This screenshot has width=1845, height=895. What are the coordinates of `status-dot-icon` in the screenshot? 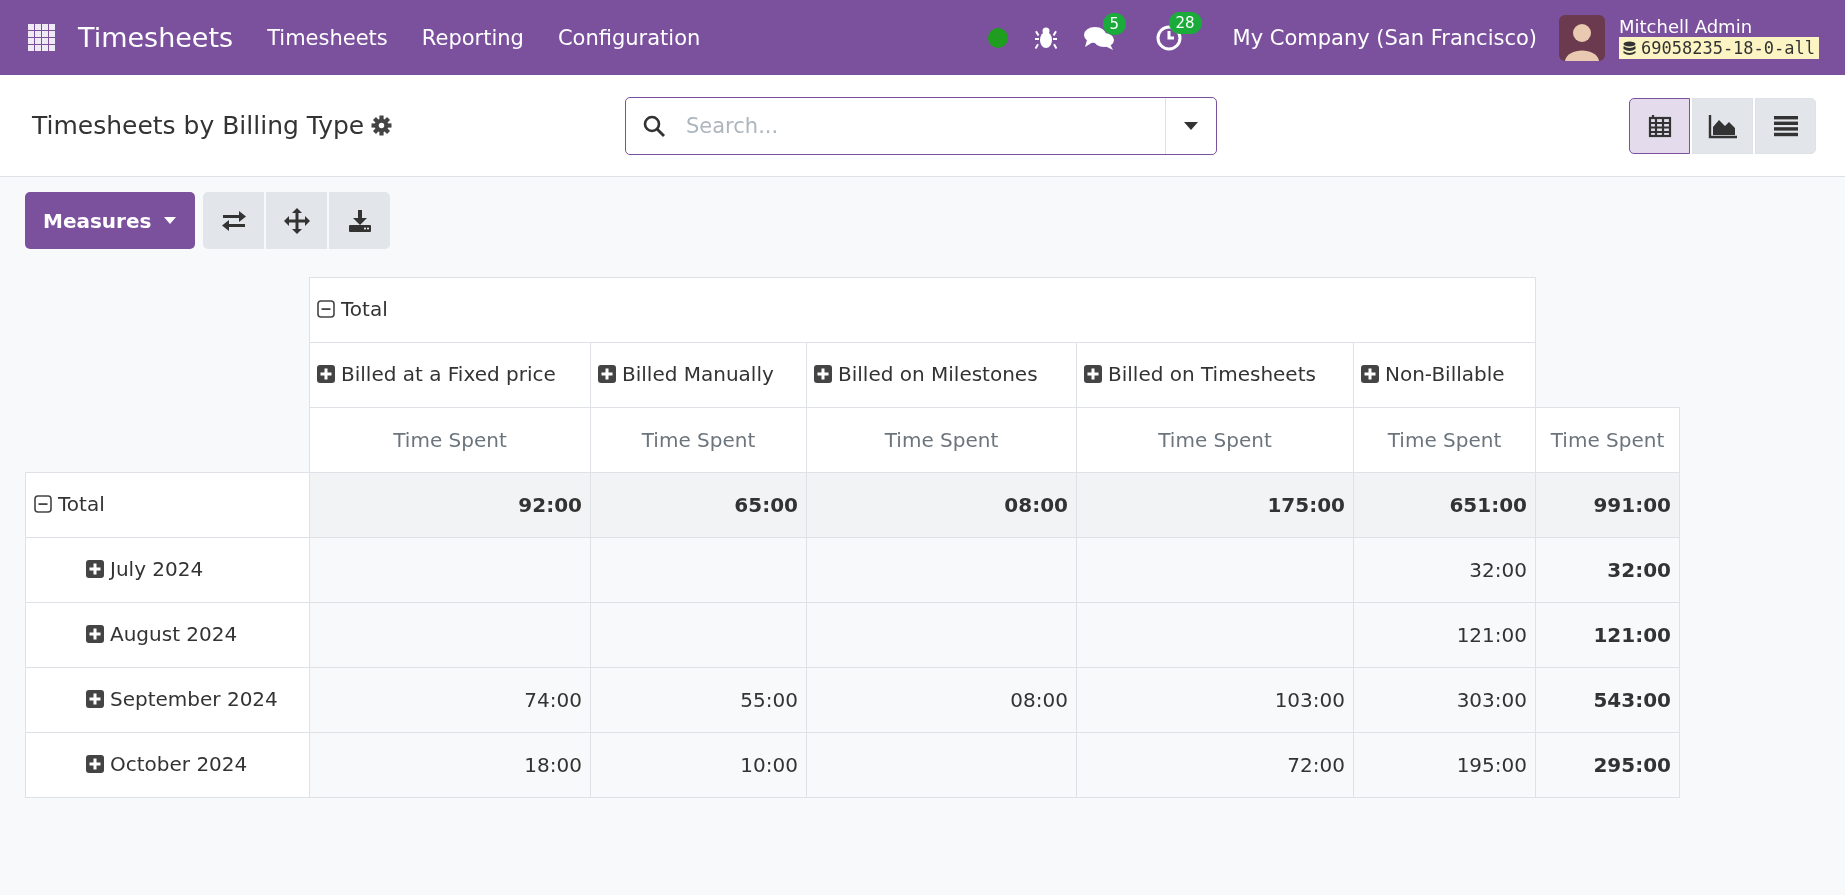 It's located at (997, 37).